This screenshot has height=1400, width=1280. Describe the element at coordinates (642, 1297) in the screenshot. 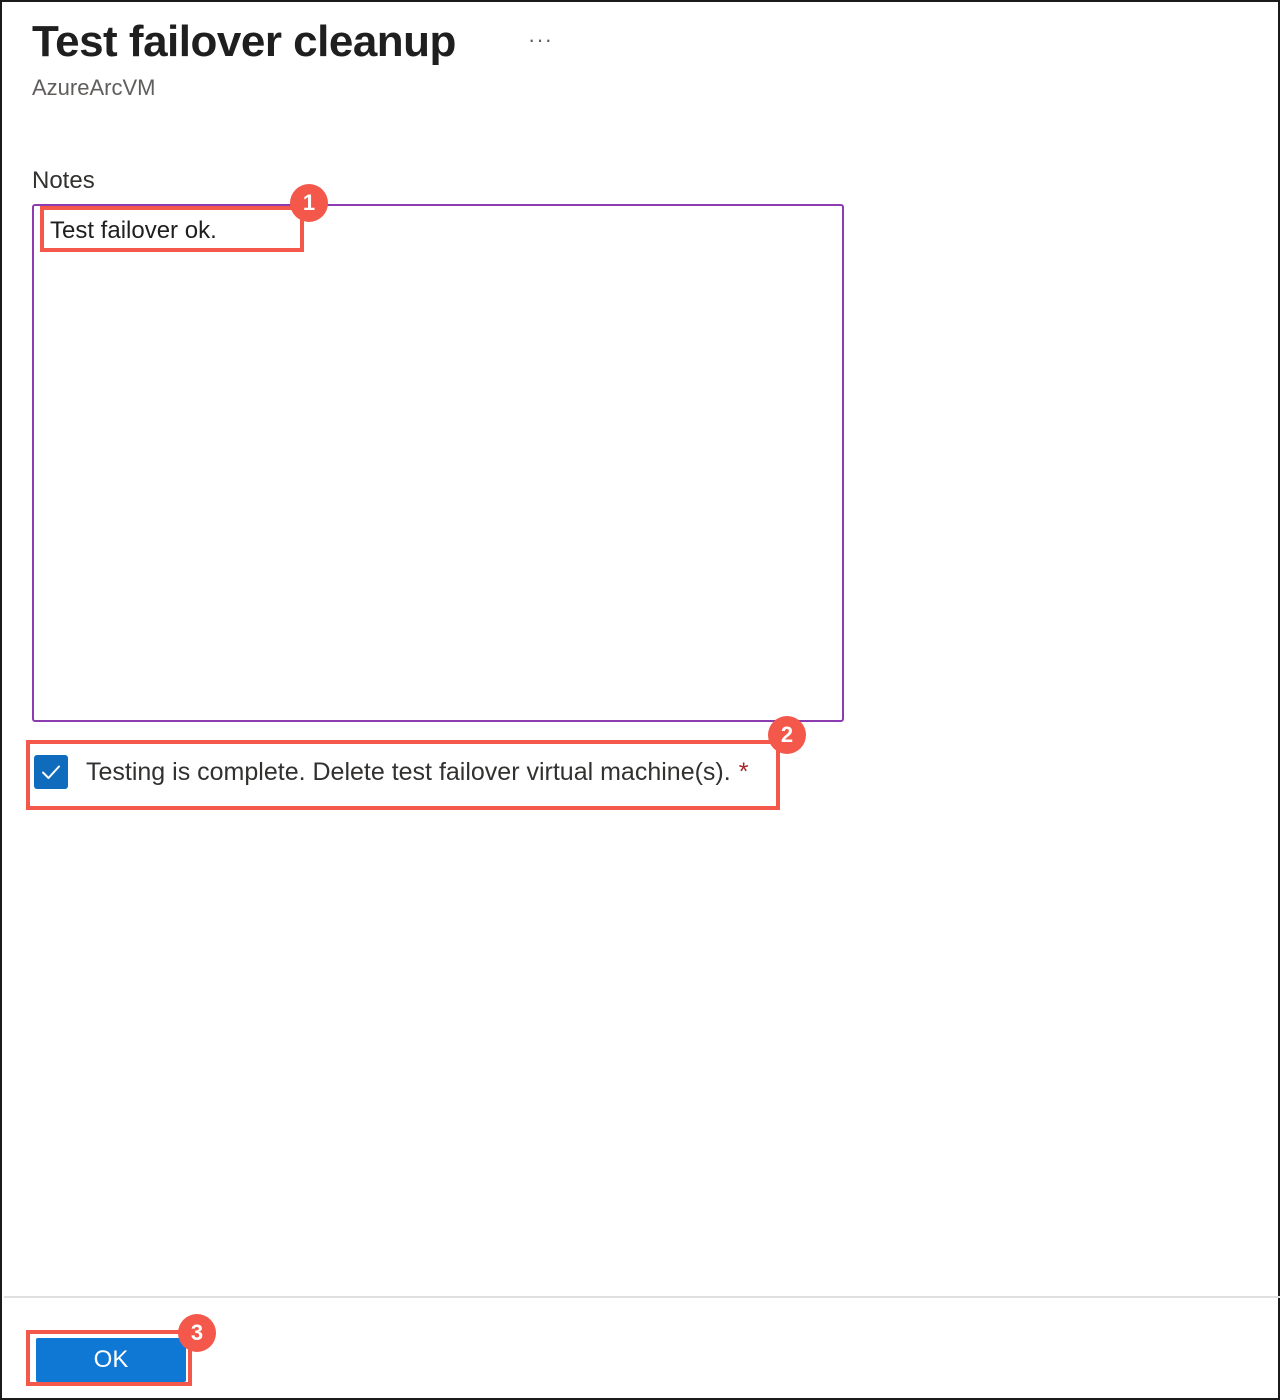

I see `footer-divider` at that location.